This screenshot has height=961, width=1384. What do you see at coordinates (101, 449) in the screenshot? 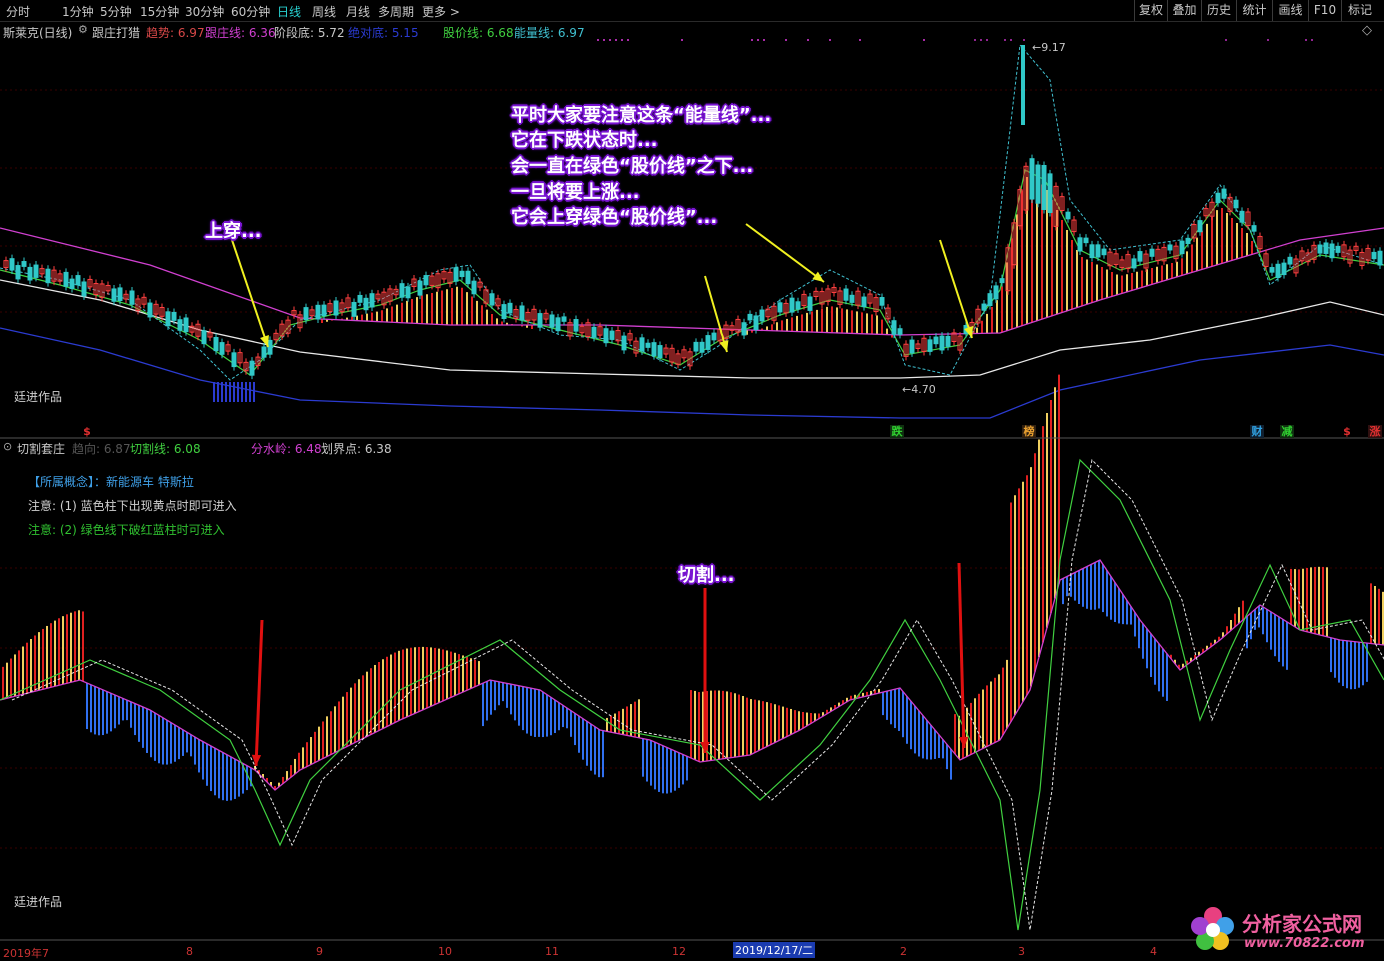
I see `legend-direction: 趋向: 6.87` at bounding box center [101, 449].